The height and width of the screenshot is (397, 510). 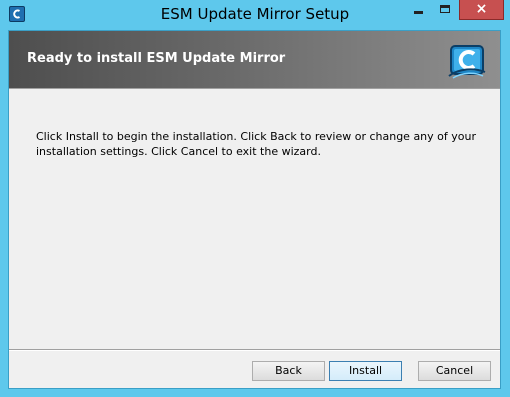 I want to click on footer-divider, so click(x=254, y=350).